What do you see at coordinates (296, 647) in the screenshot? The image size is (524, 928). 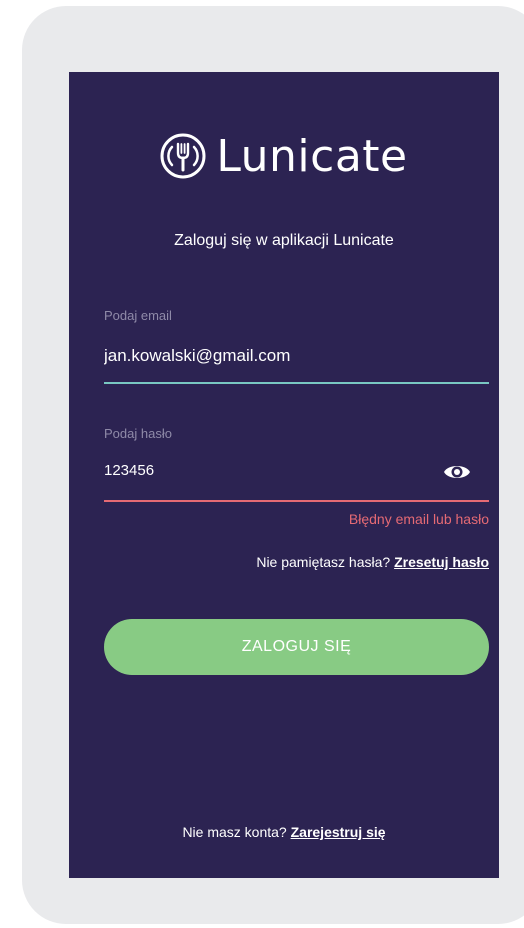 I see `login-button: ZALOGUJ SIĘ` at bounding box center [296, 647].